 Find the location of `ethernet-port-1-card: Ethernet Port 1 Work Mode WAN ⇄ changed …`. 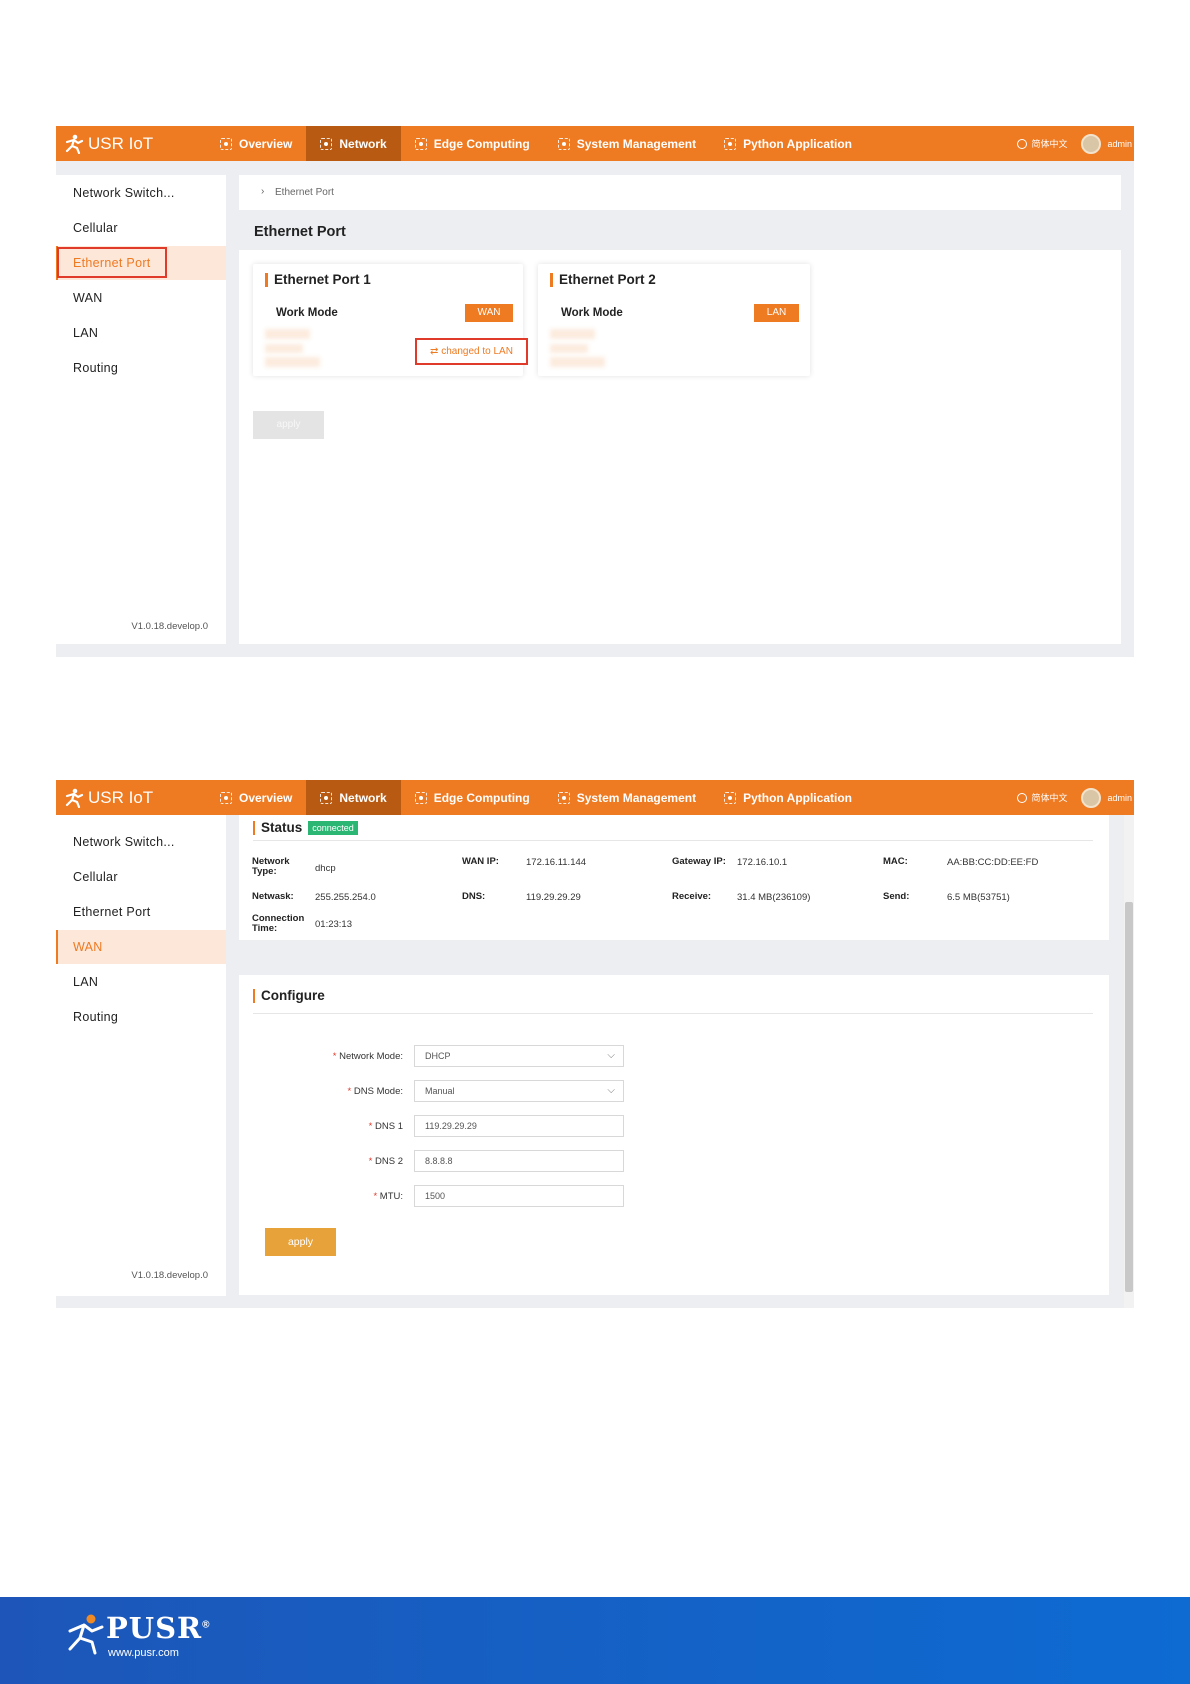

ethernet-port-1-card: Ethernet Port 1 Work Mode WAN ⇄ changed … is located at coordinates (390, 320).